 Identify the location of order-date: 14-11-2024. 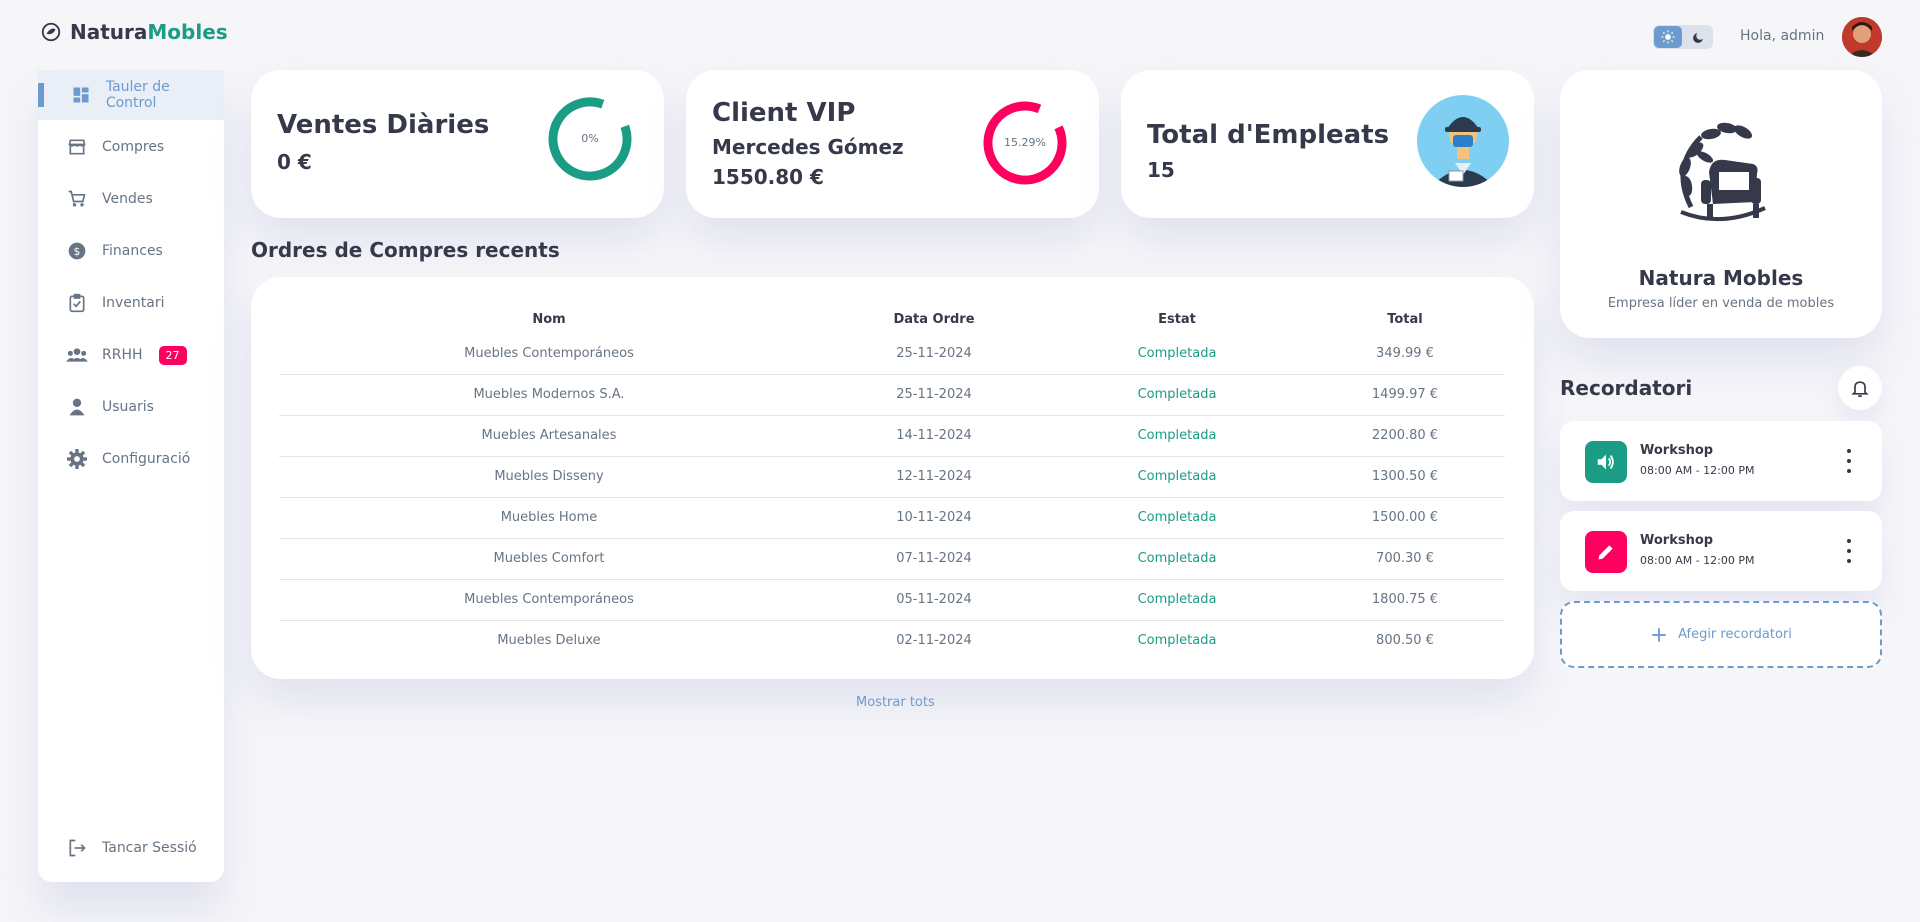
(934, 436).